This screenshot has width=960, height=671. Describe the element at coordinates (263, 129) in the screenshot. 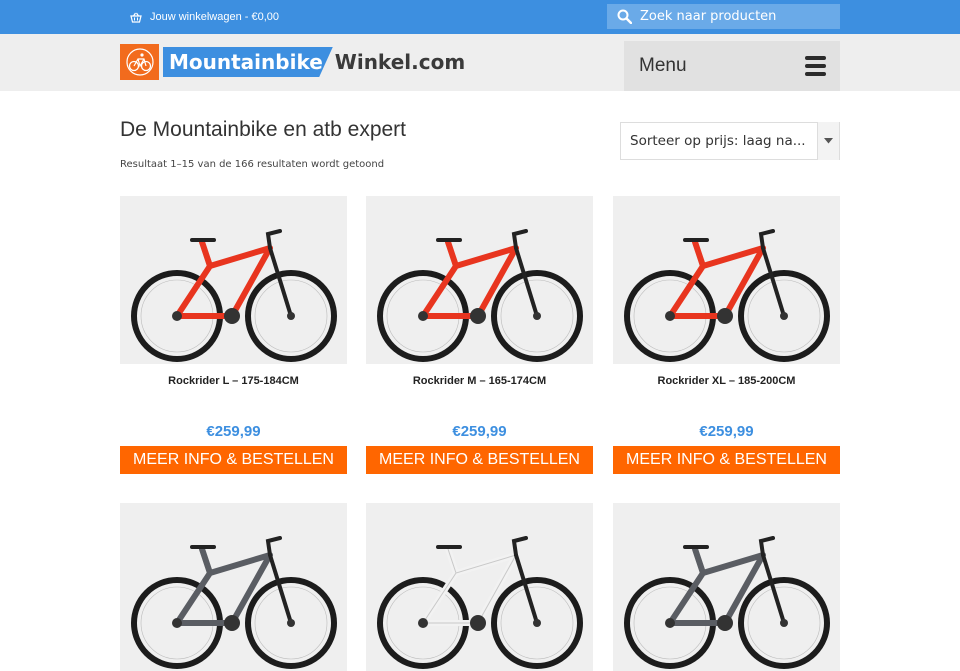

I see `page-title: De Mountainbike en atb expert` at that location.